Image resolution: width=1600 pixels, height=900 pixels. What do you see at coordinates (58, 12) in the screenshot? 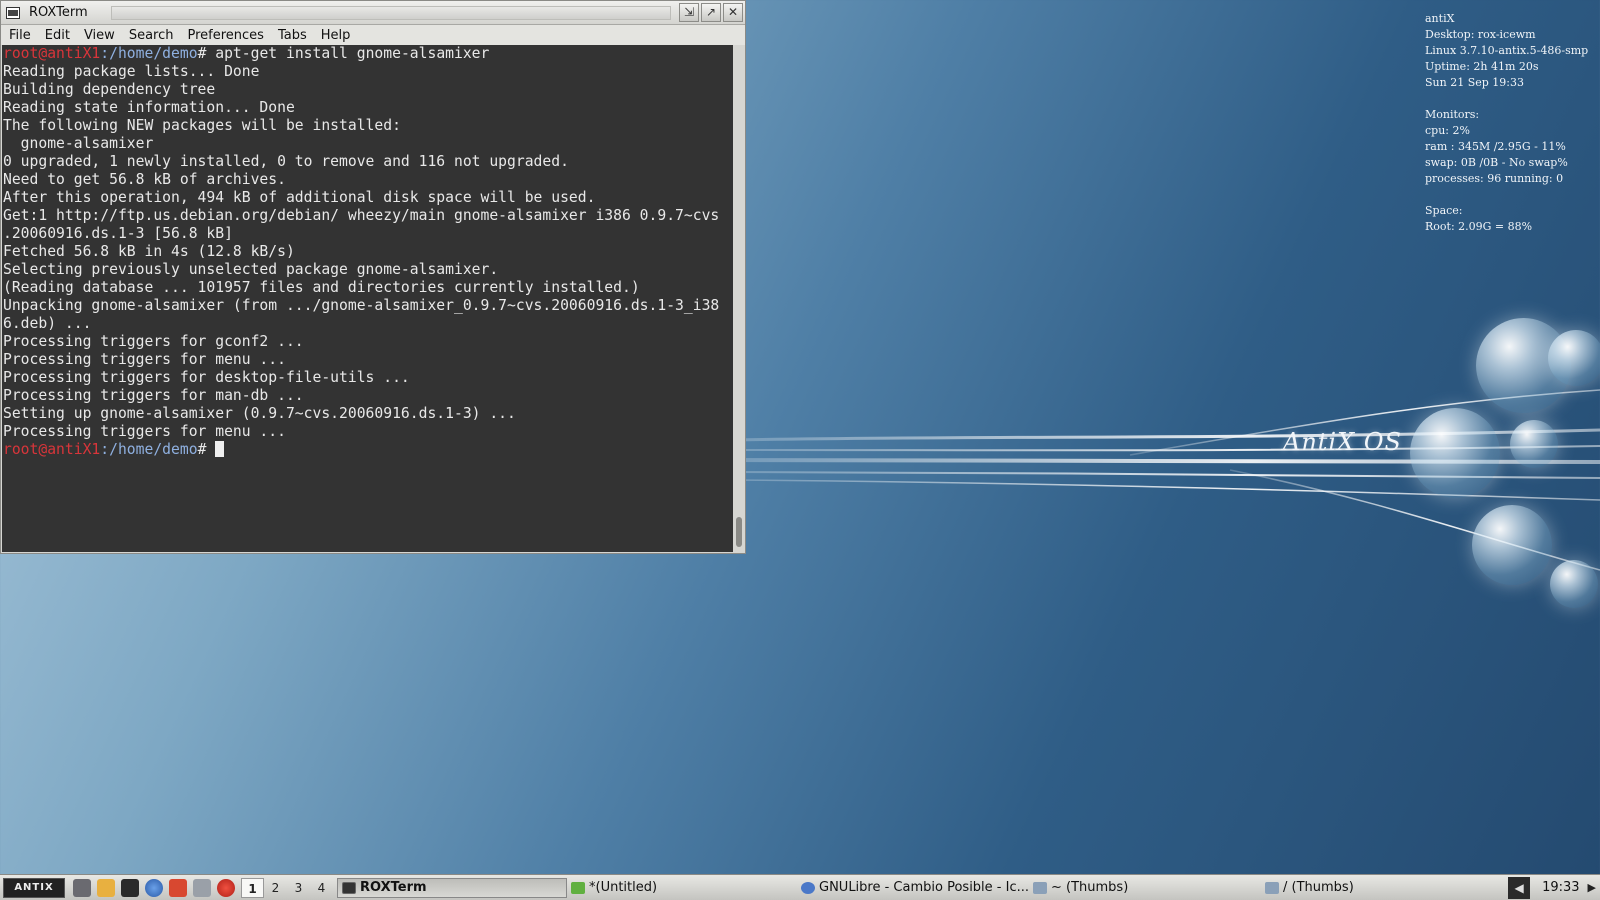
I see `window-title: ROXTerm` at bounding box center [58, 12].